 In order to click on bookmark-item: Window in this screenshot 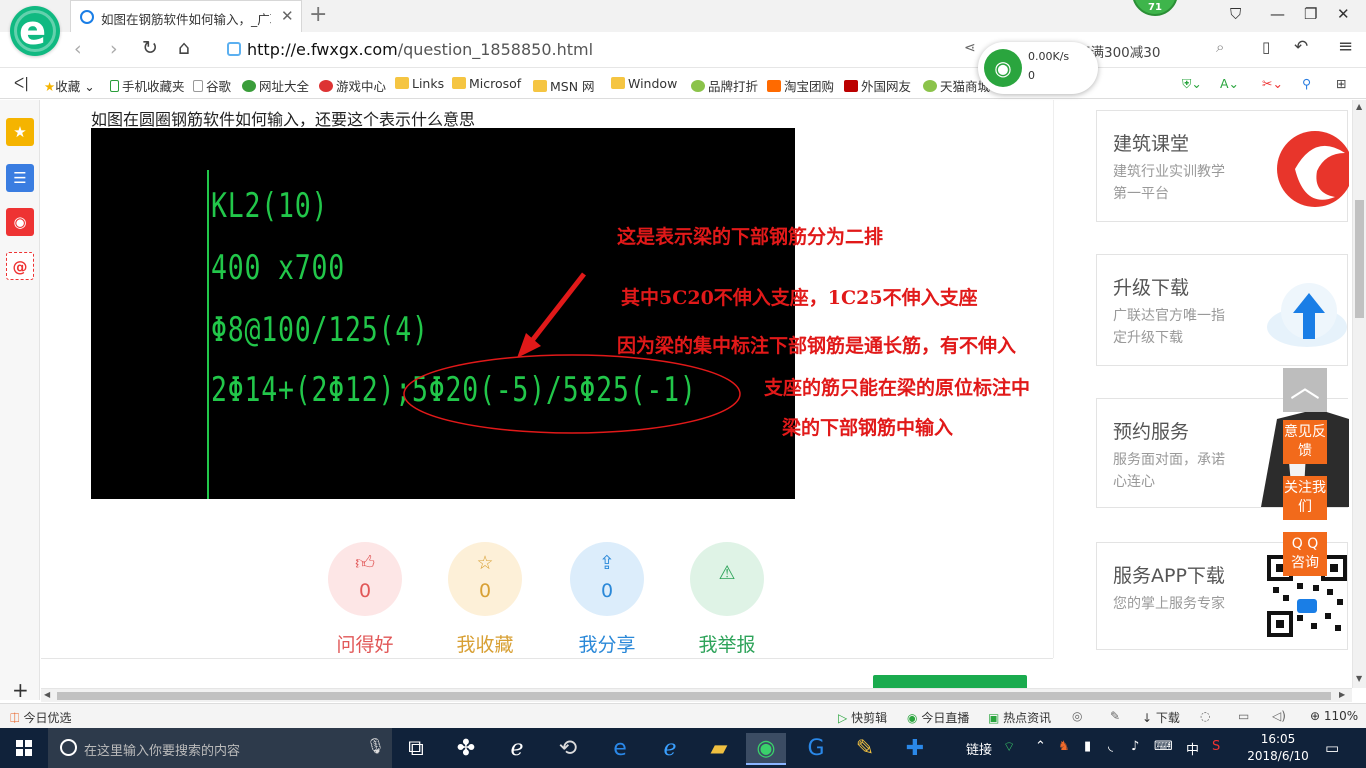, I will do `click(644, 83)`.